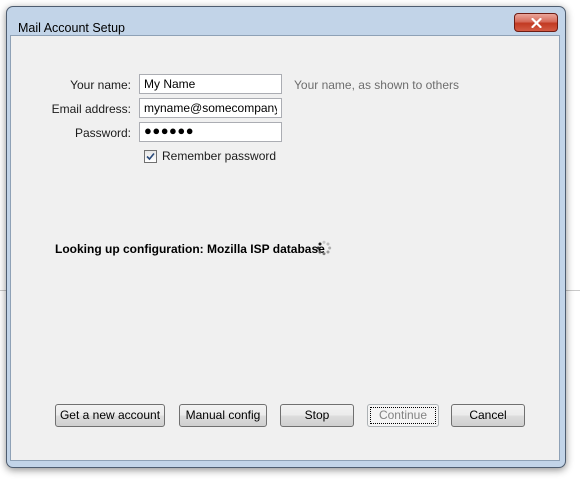 This screenshot has height=480, width=580. What do you see at coordinates (488, 415) in the screenshot?
I see `cancel-button: Cancel` at bounding box center [488, 415].